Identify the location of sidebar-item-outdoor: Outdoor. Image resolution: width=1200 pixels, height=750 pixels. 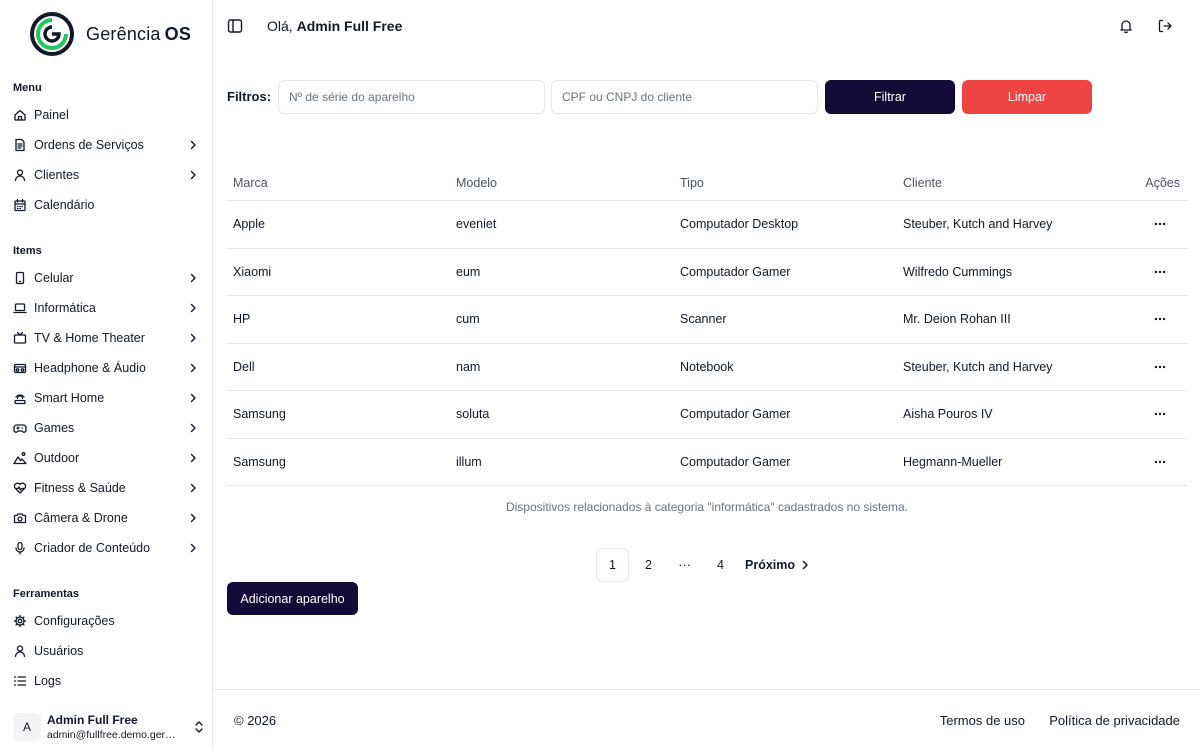
(106, 458).